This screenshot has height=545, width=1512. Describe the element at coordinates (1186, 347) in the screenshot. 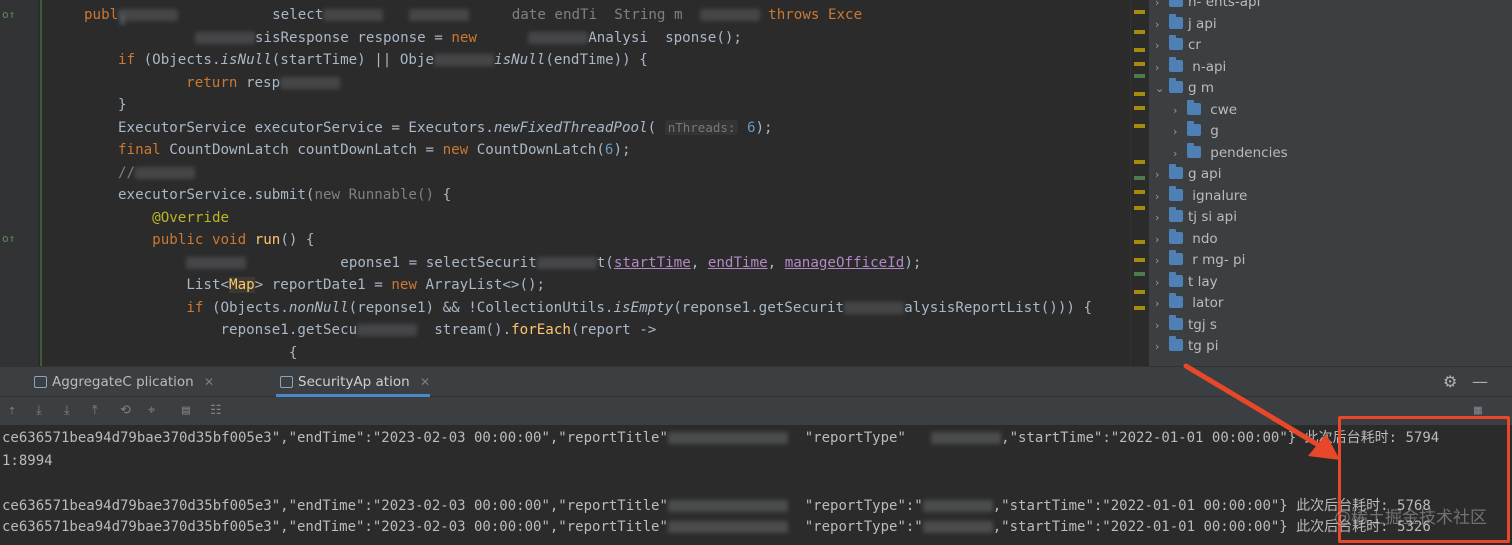

I see `tree-item: › tg pi` at that location.